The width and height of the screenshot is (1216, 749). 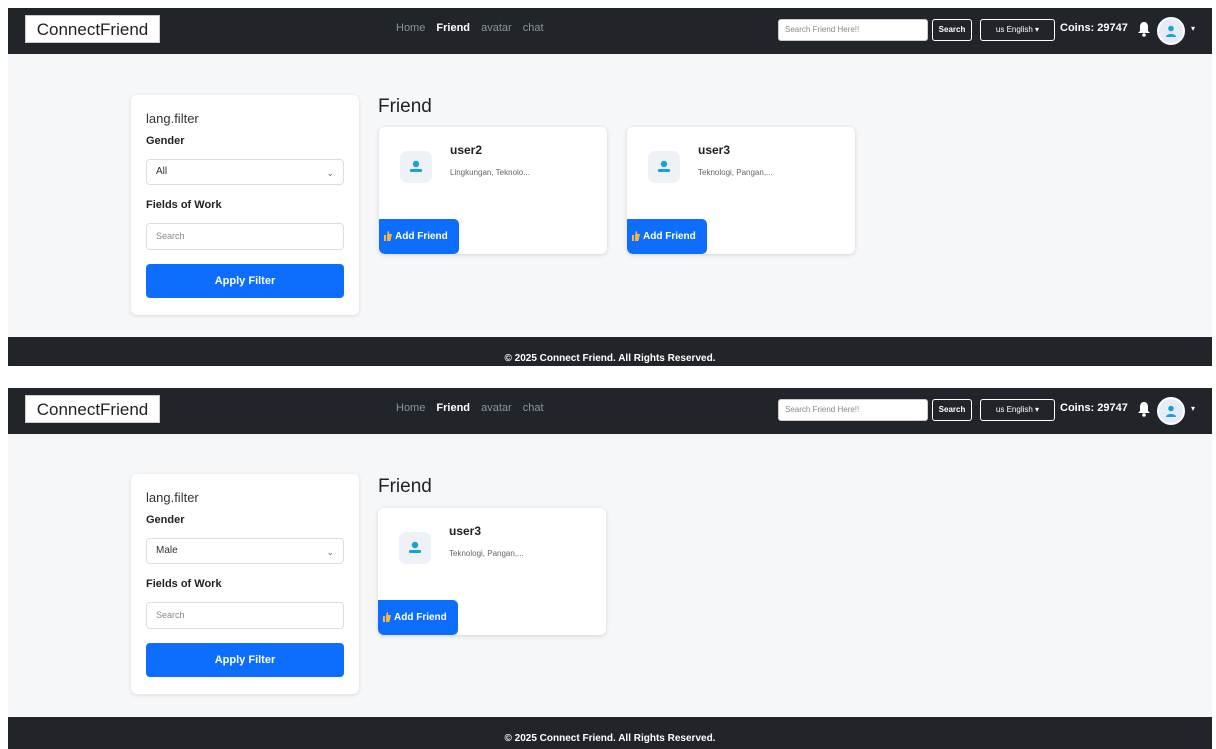 I want to click on gender-select: Male ⌄, so click(x=245, y=551).